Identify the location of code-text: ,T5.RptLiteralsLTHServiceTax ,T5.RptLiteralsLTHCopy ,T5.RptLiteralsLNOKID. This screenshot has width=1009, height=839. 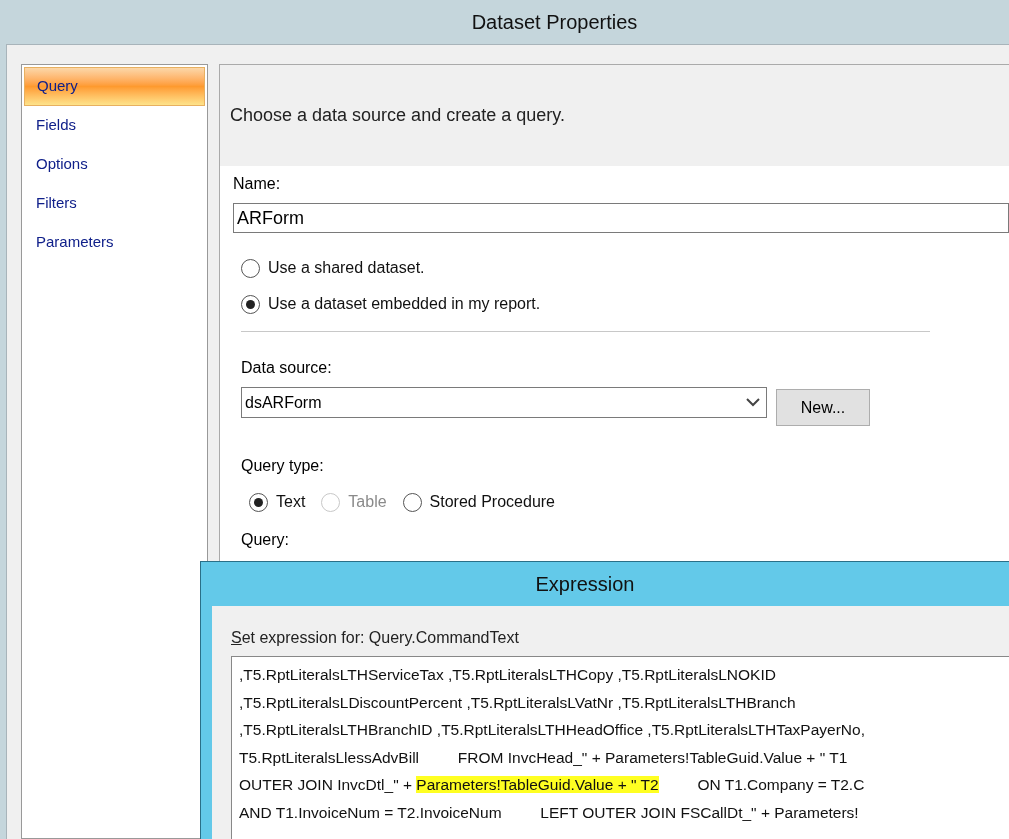
(507, 674).